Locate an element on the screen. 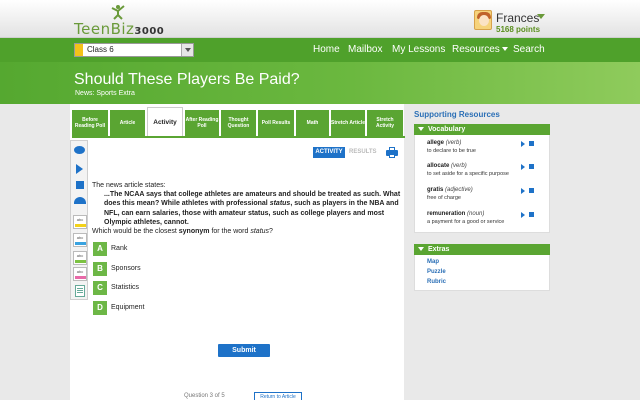  vocab-item: gratis (adjective) free of charge is located at coordinates (484, 198).